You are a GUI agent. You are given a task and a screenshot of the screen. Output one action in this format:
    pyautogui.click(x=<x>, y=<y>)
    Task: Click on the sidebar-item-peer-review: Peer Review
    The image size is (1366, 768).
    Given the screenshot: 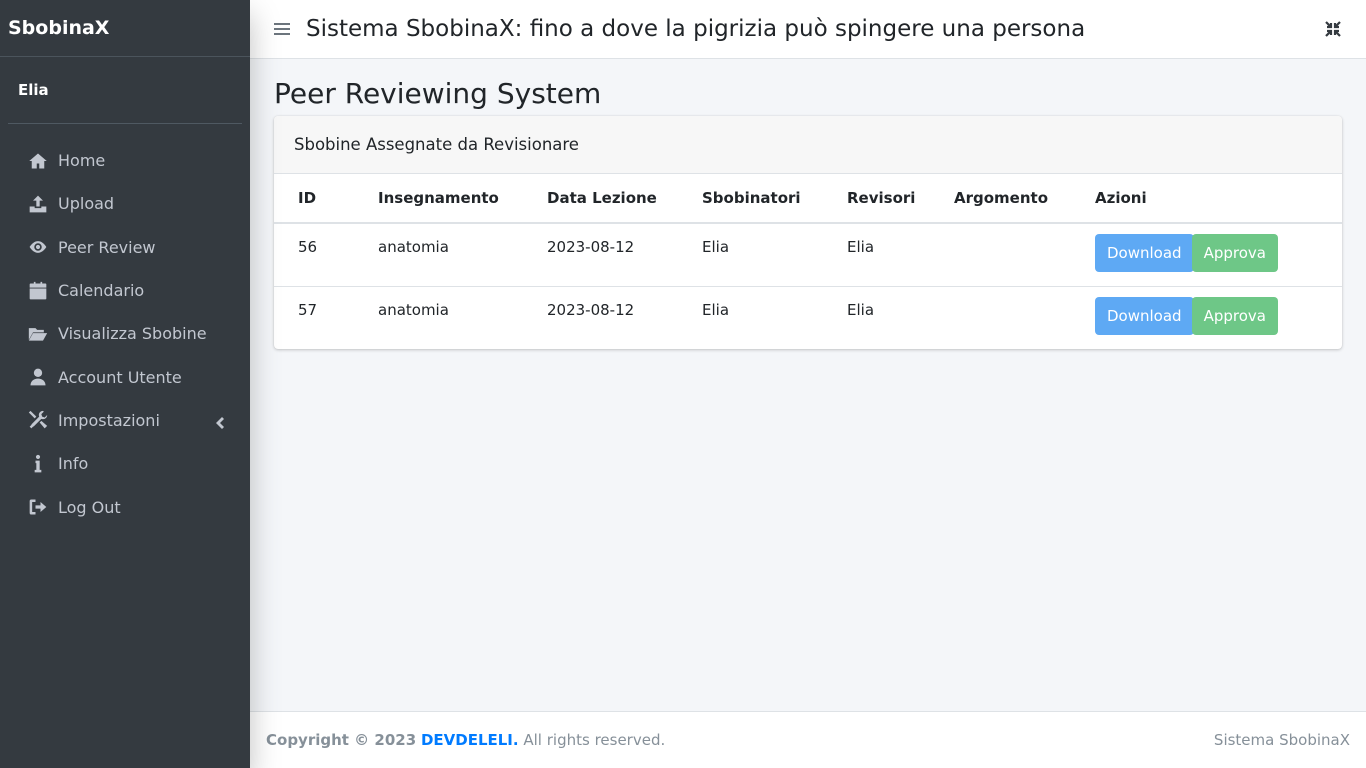 What is the action you would take?
    pyautogui.click(x=125, y=247)
    